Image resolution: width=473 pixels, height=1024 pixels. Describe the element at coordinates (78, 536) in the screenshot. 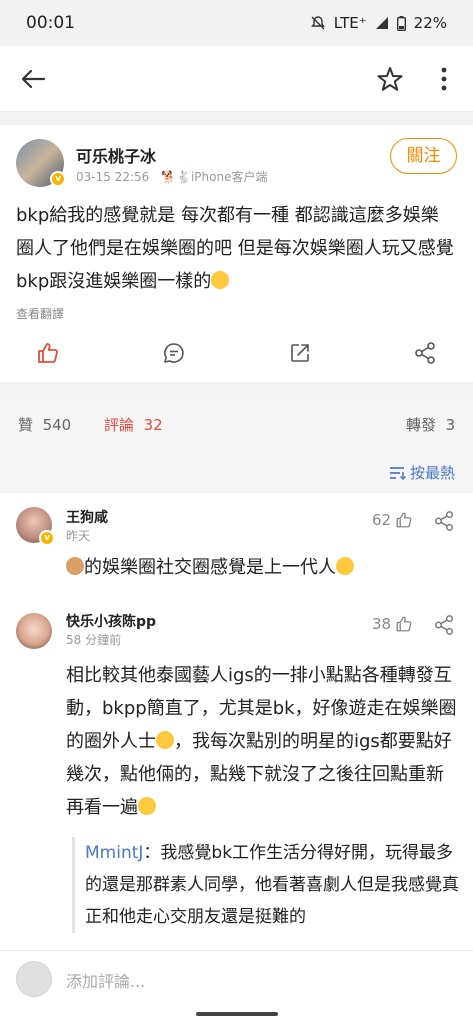

I see `comment-time: 昨天` at that location.